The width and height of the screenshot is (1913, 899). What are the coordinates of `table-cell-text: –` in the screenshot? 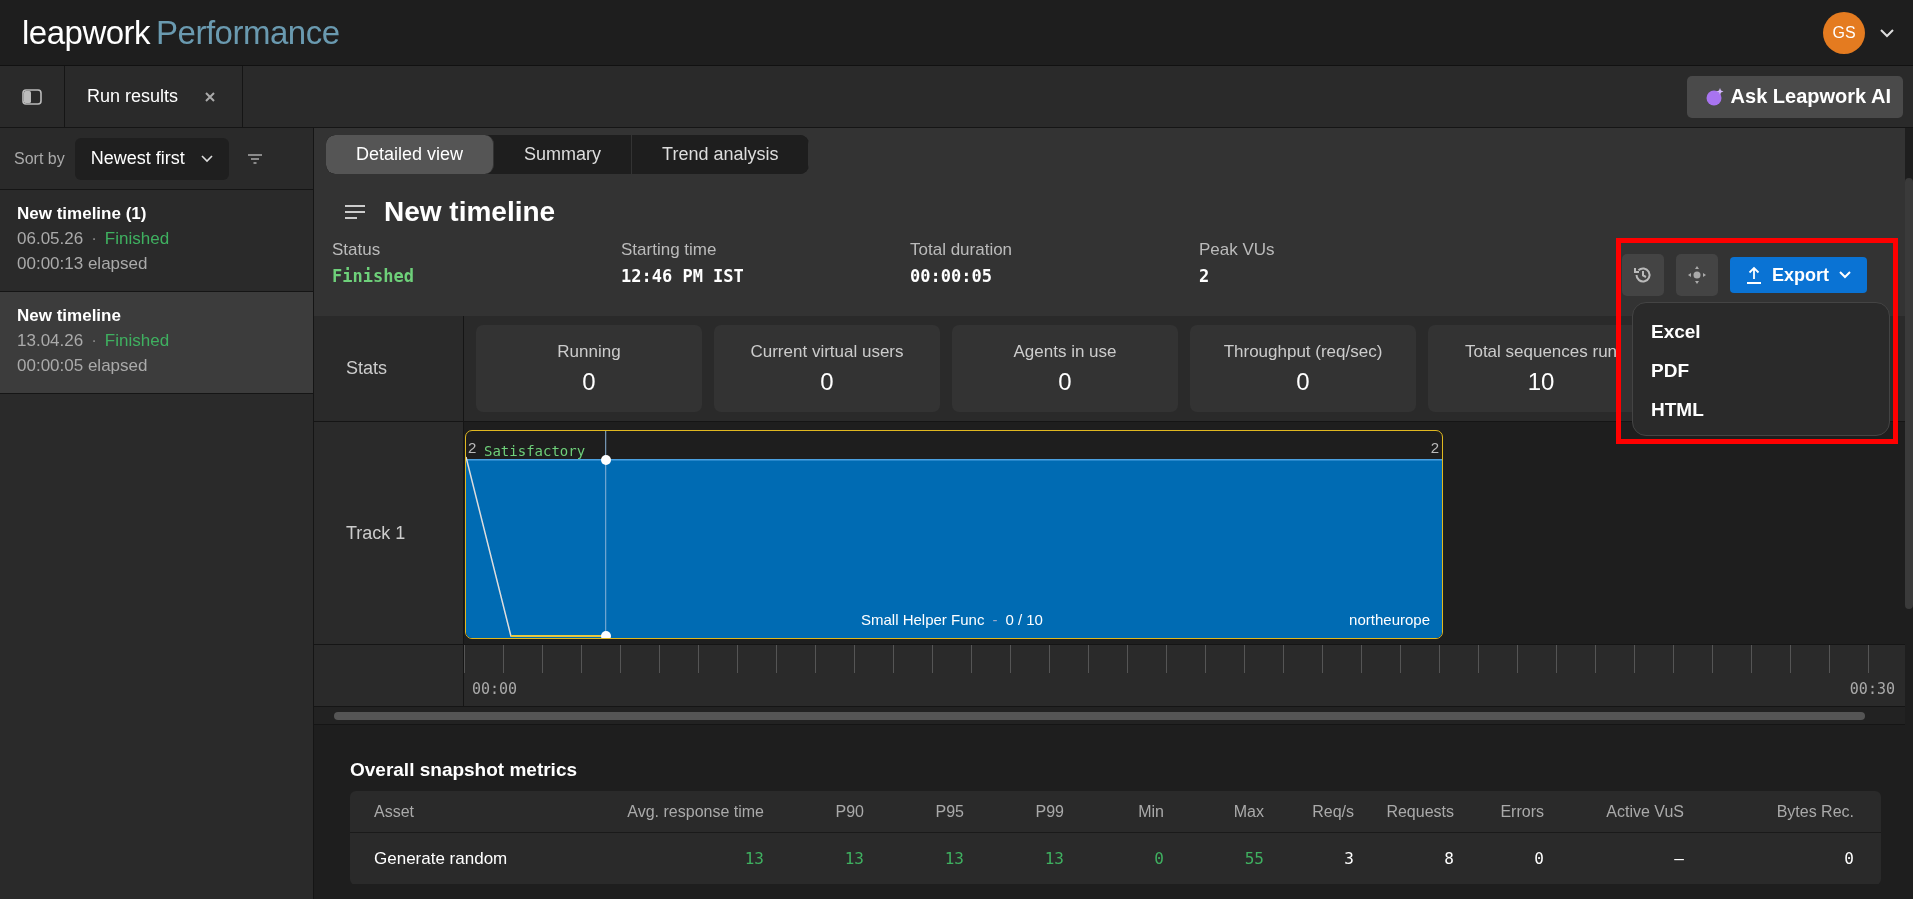 It's located at (1678, 858).